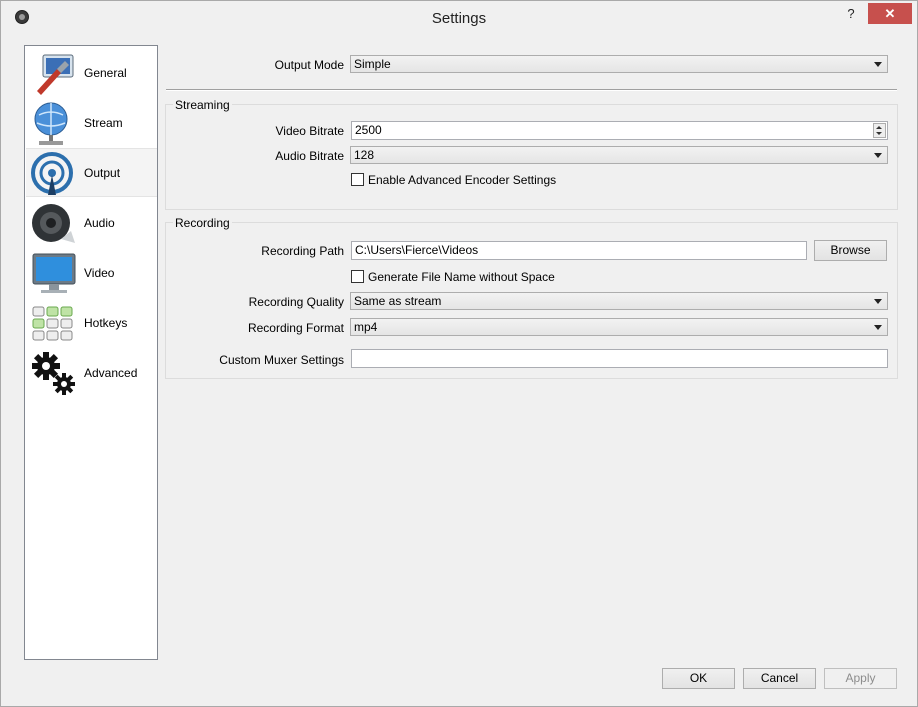  What do you see at coordinates (398, 301) in the screenshot?
I see `recording-quality-value: Same as stream` at bounding box center [398, 301].